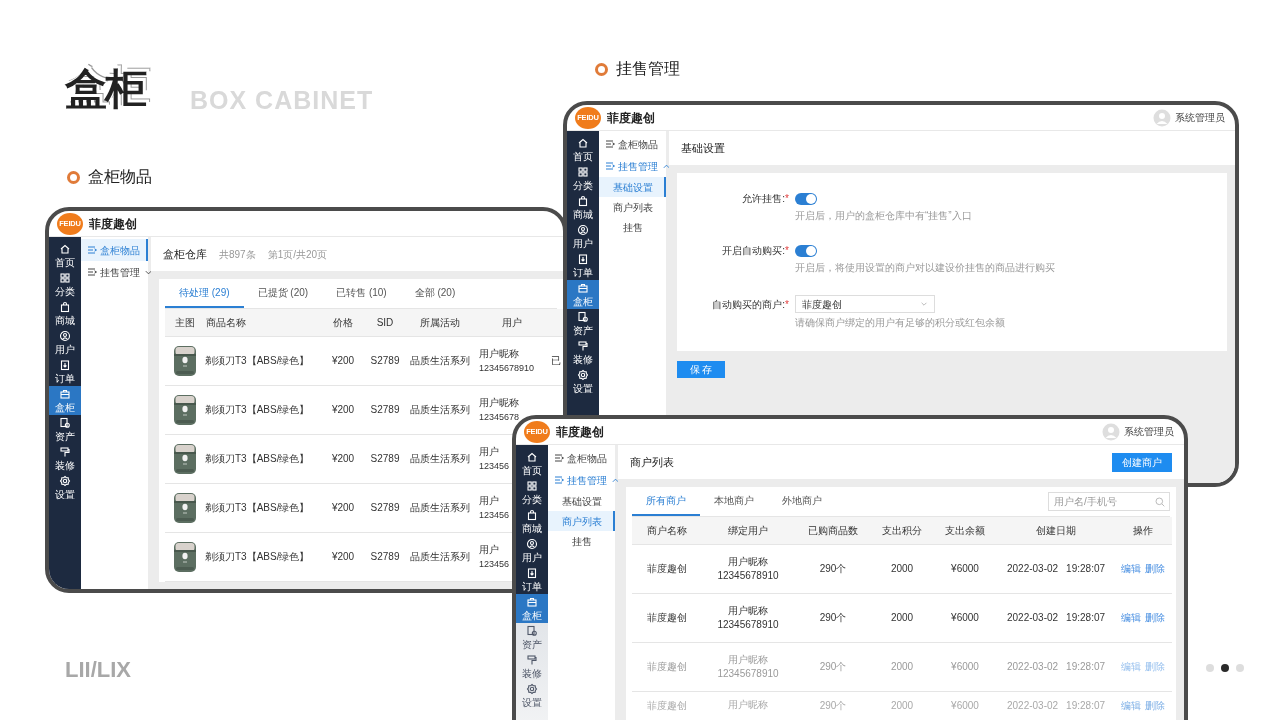 The width and height of the screenshot is (1280, 720). Describe the element at coordinates (648, 69) in the screenshot. I see `section-heading: 挂售管理` at that location.